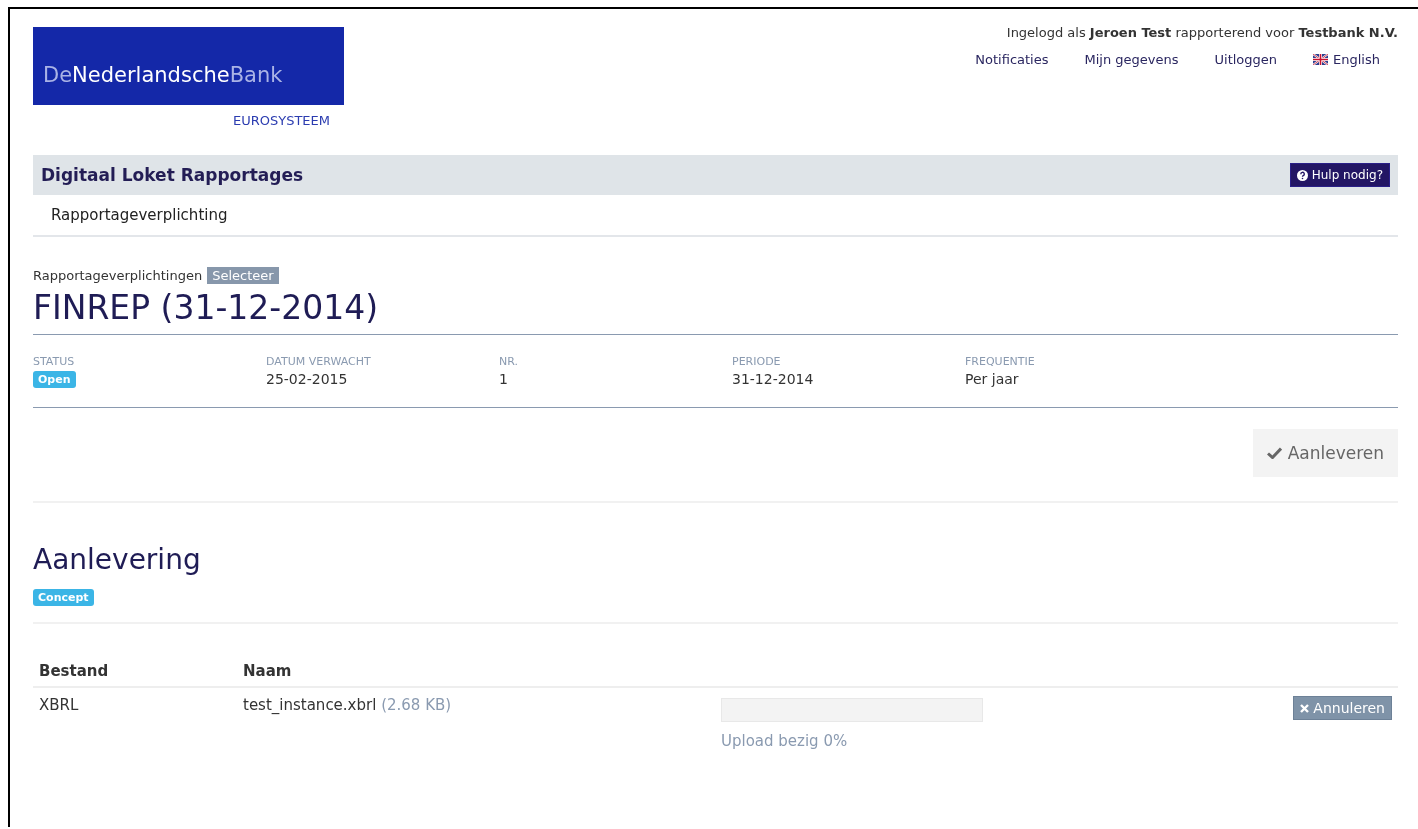 This screenshot has height=829, width=1418. Describe the element at coordinates (117, 559) in the screenshot. I see `section-title: Aanlevering` at that location.